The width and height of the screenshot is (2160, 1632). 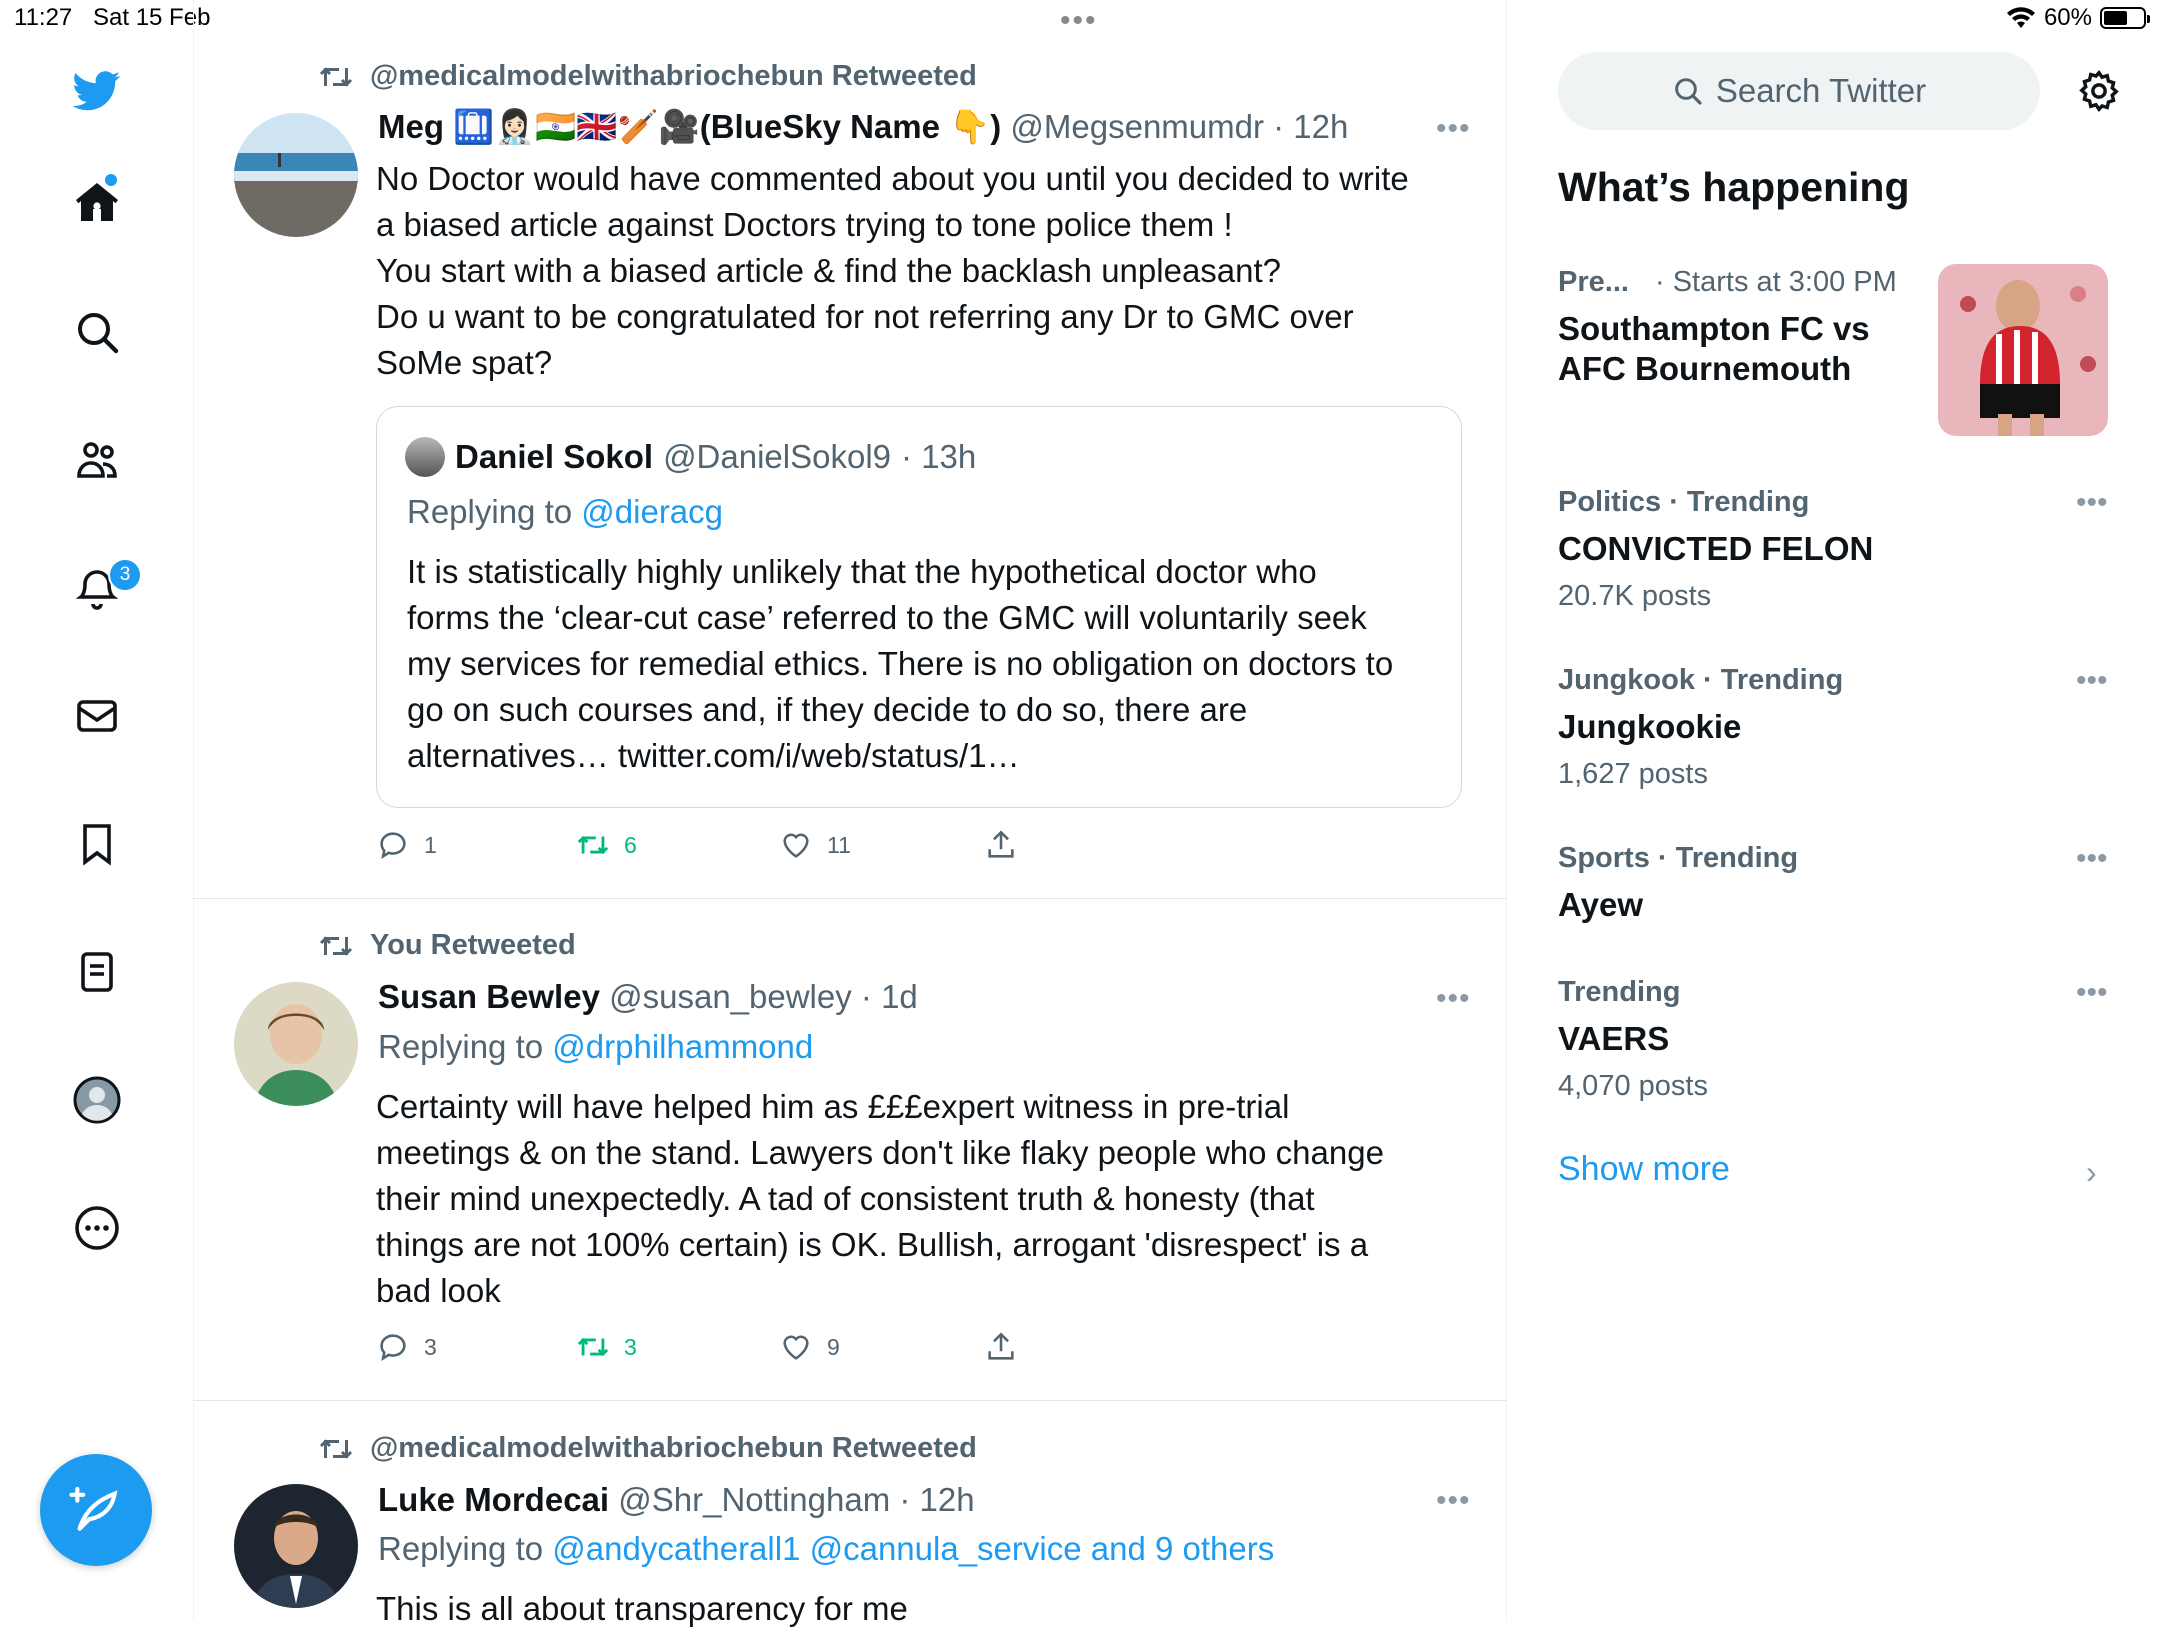 I want to click on like-count: 9, so click(x=833, y=1346).